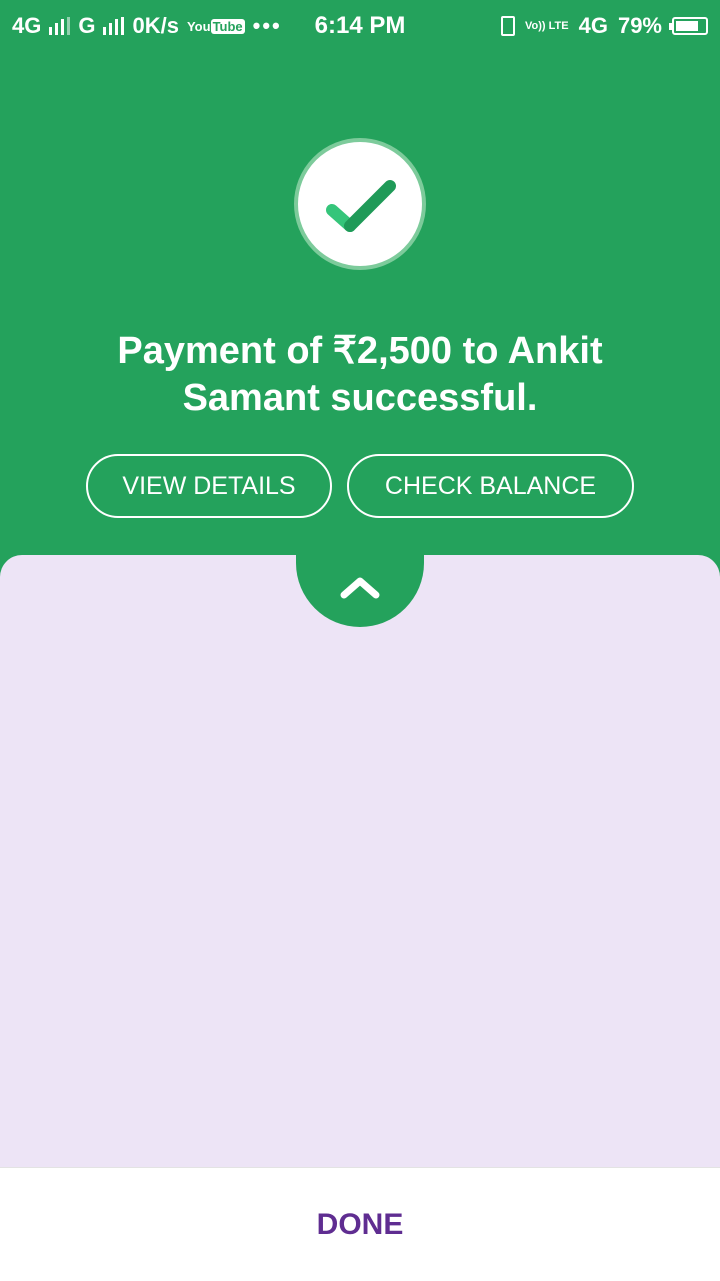 The image size is (720, 1281). I want to click on success-checkmark-badge, so click(360, 204).